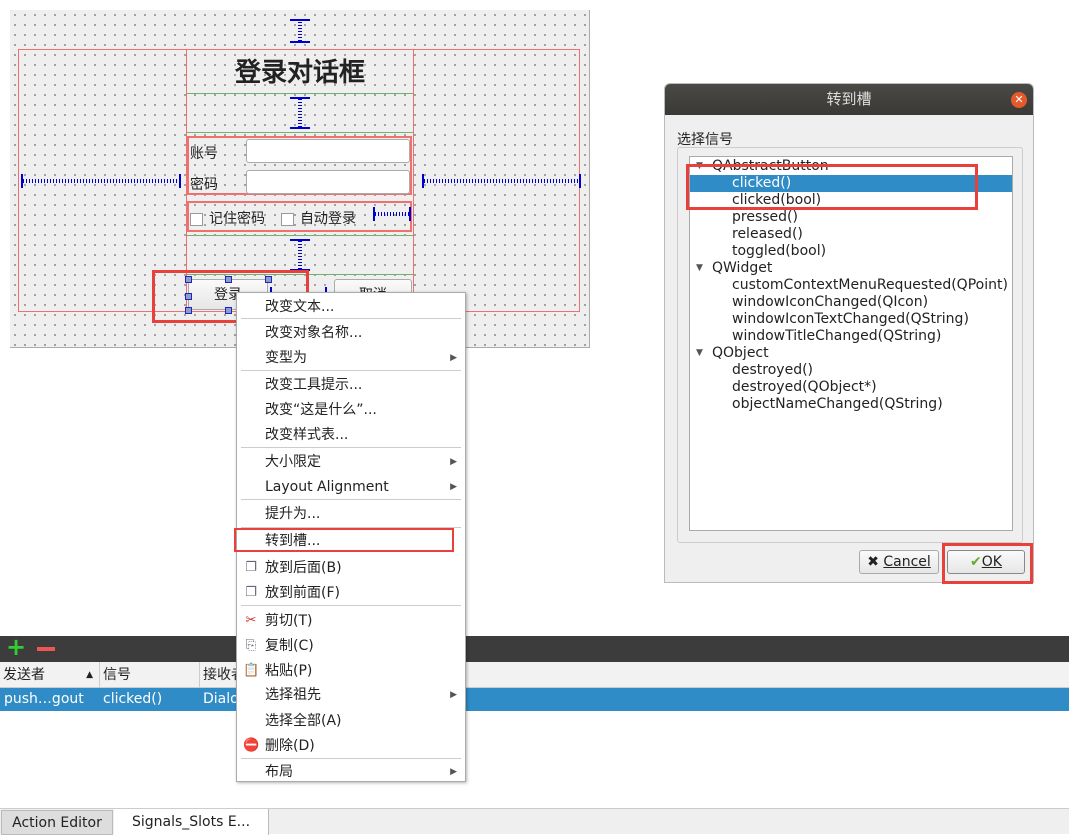 The height and width of the screenshot is (835, 1069). I want to click on signal-item: customContextMenuRequested(QPoint), so click(851, 285).